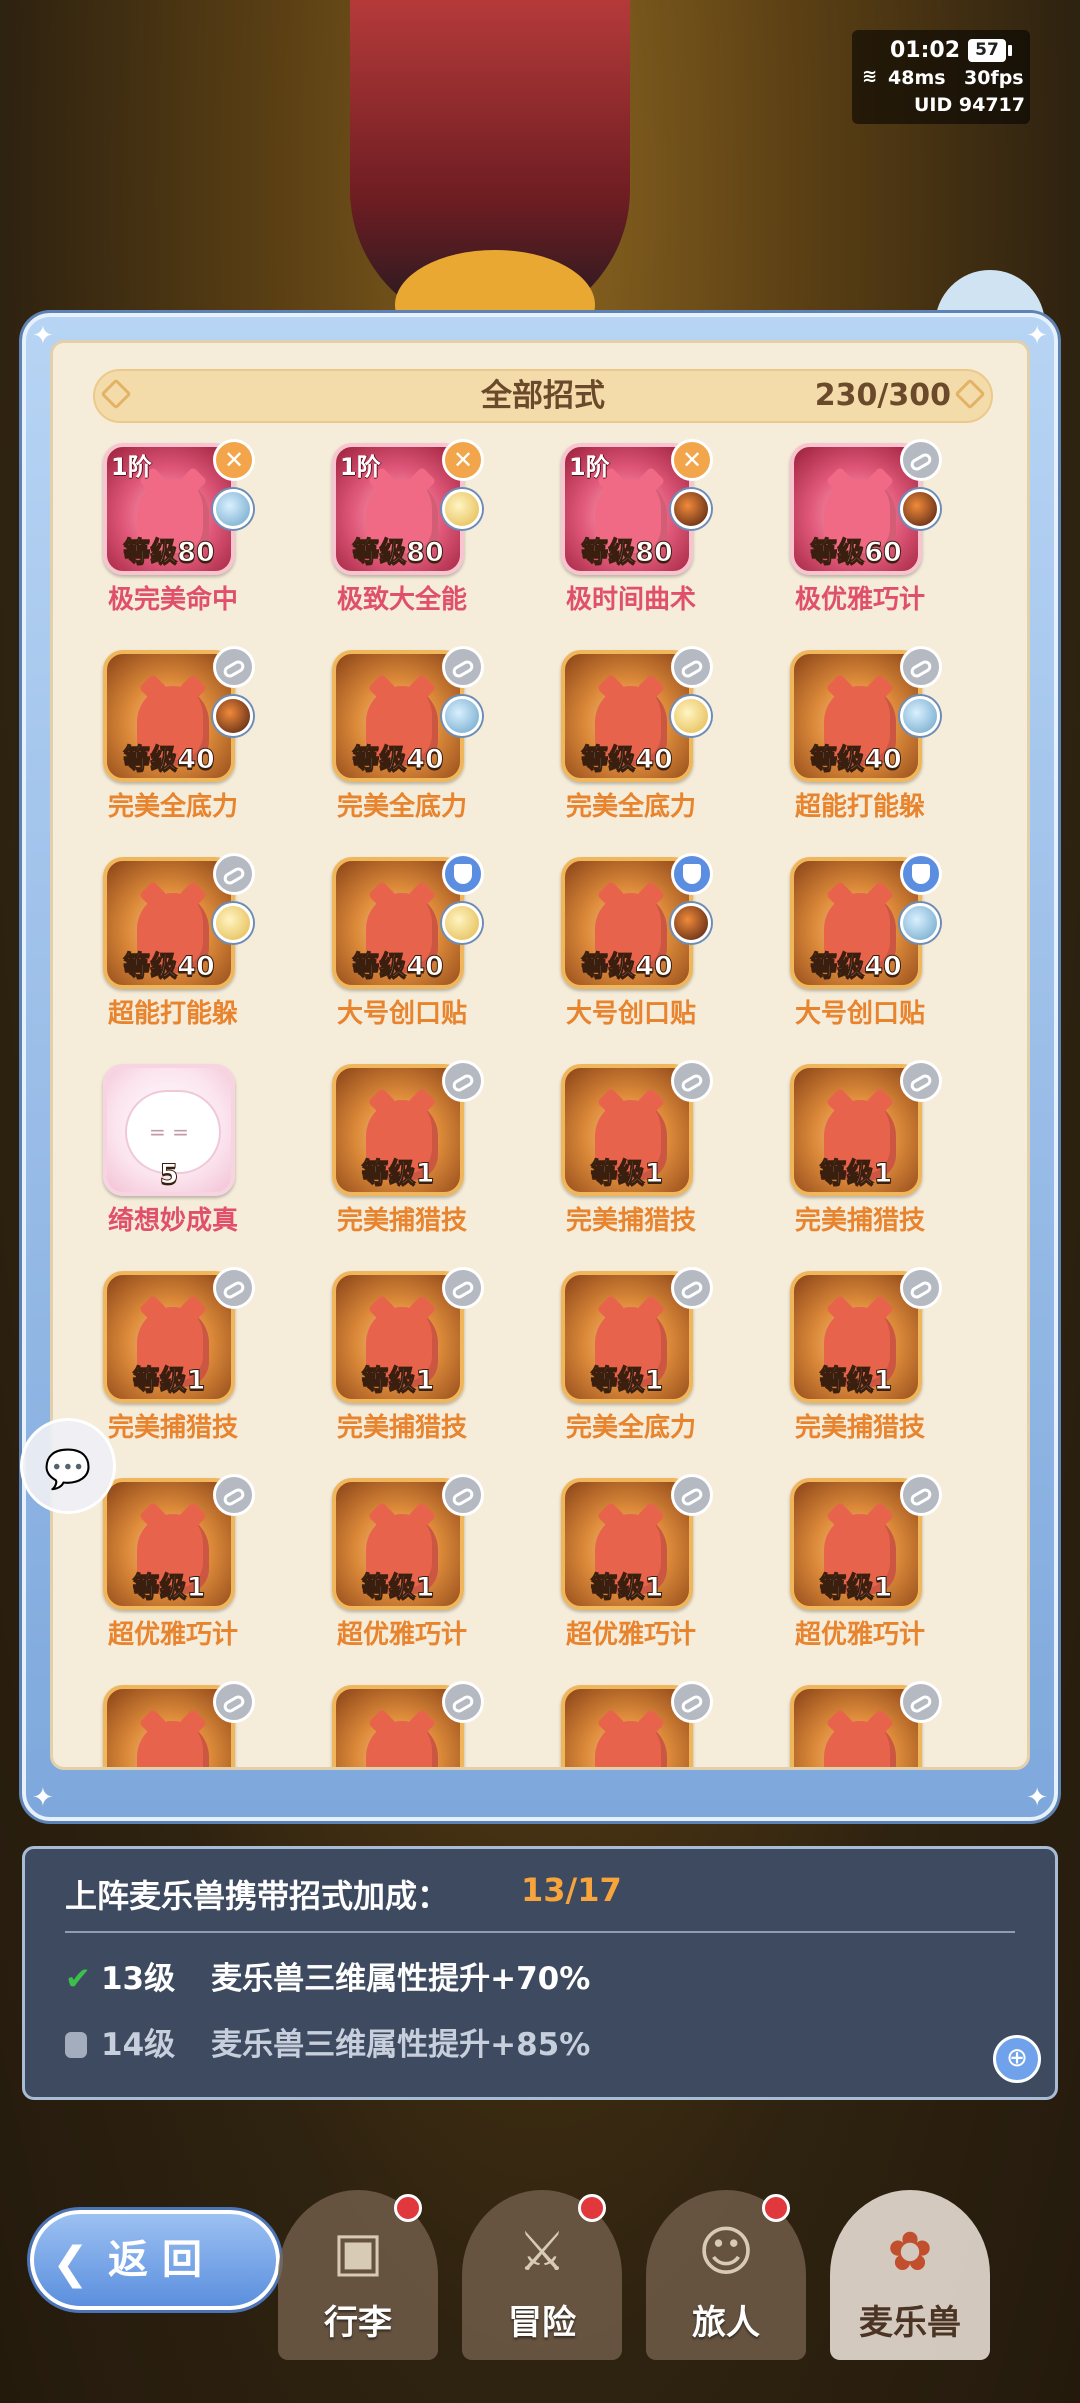 This screenshot has width=1080, height=2403. I want to click on skill-card: 5 绮想妙成真, so click(163, 1164).